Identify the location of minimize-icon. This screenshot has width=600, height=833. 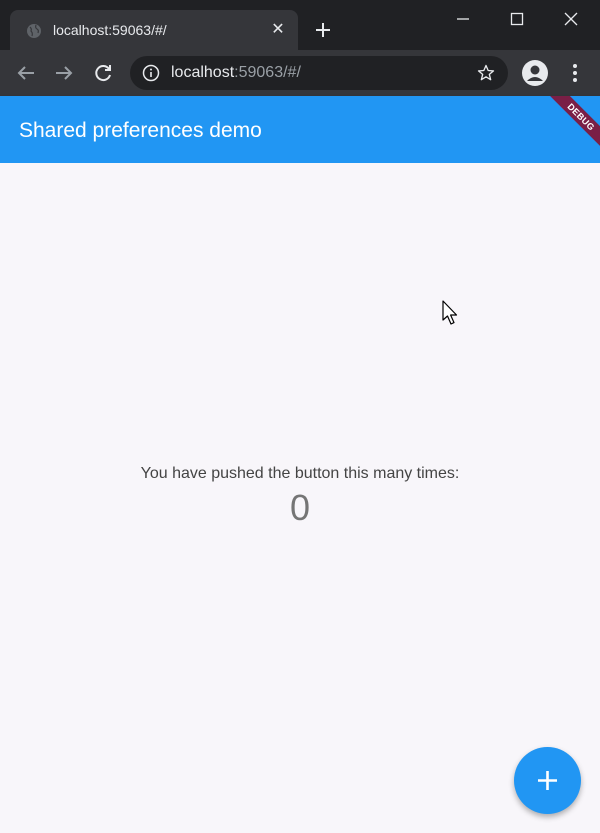
(463, 19).